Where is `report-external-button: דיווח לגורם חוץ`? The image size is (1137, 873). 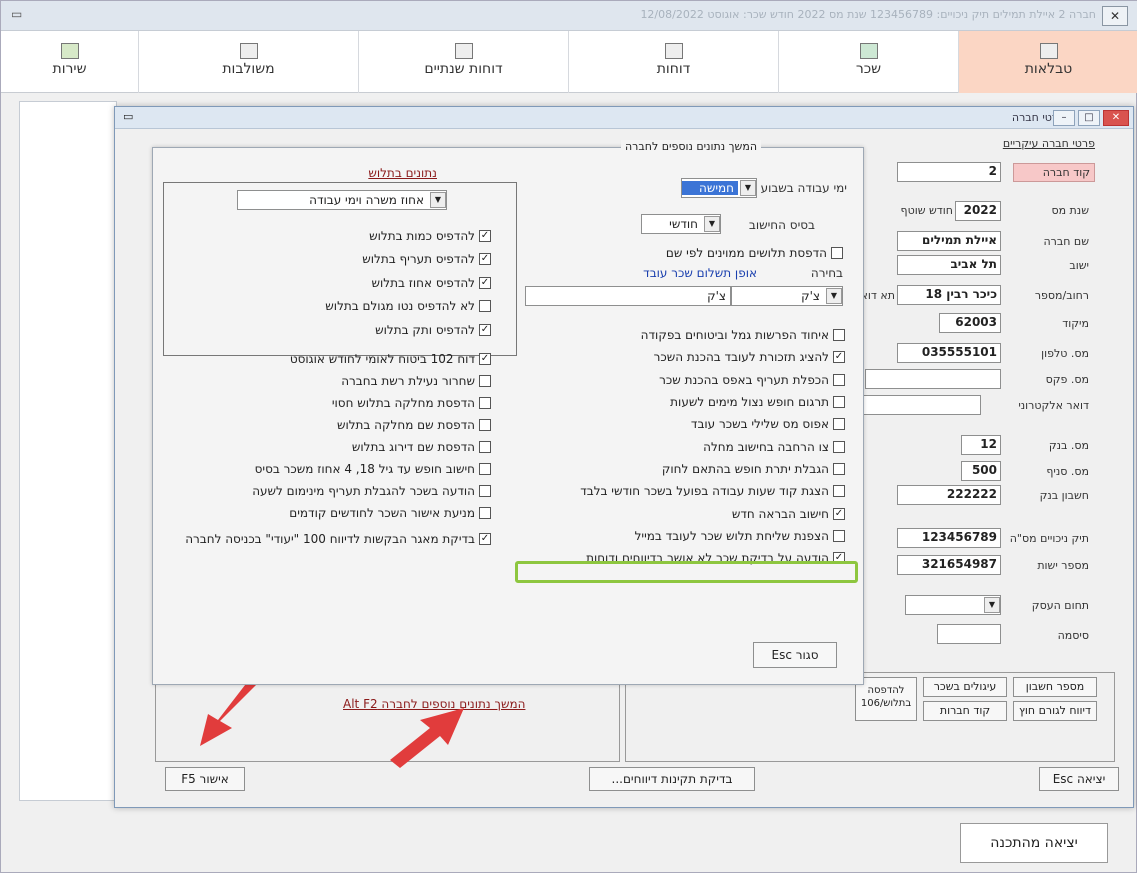 report-external-button: דיווח לגורם חוץ is located at coordinates (1055, 711).